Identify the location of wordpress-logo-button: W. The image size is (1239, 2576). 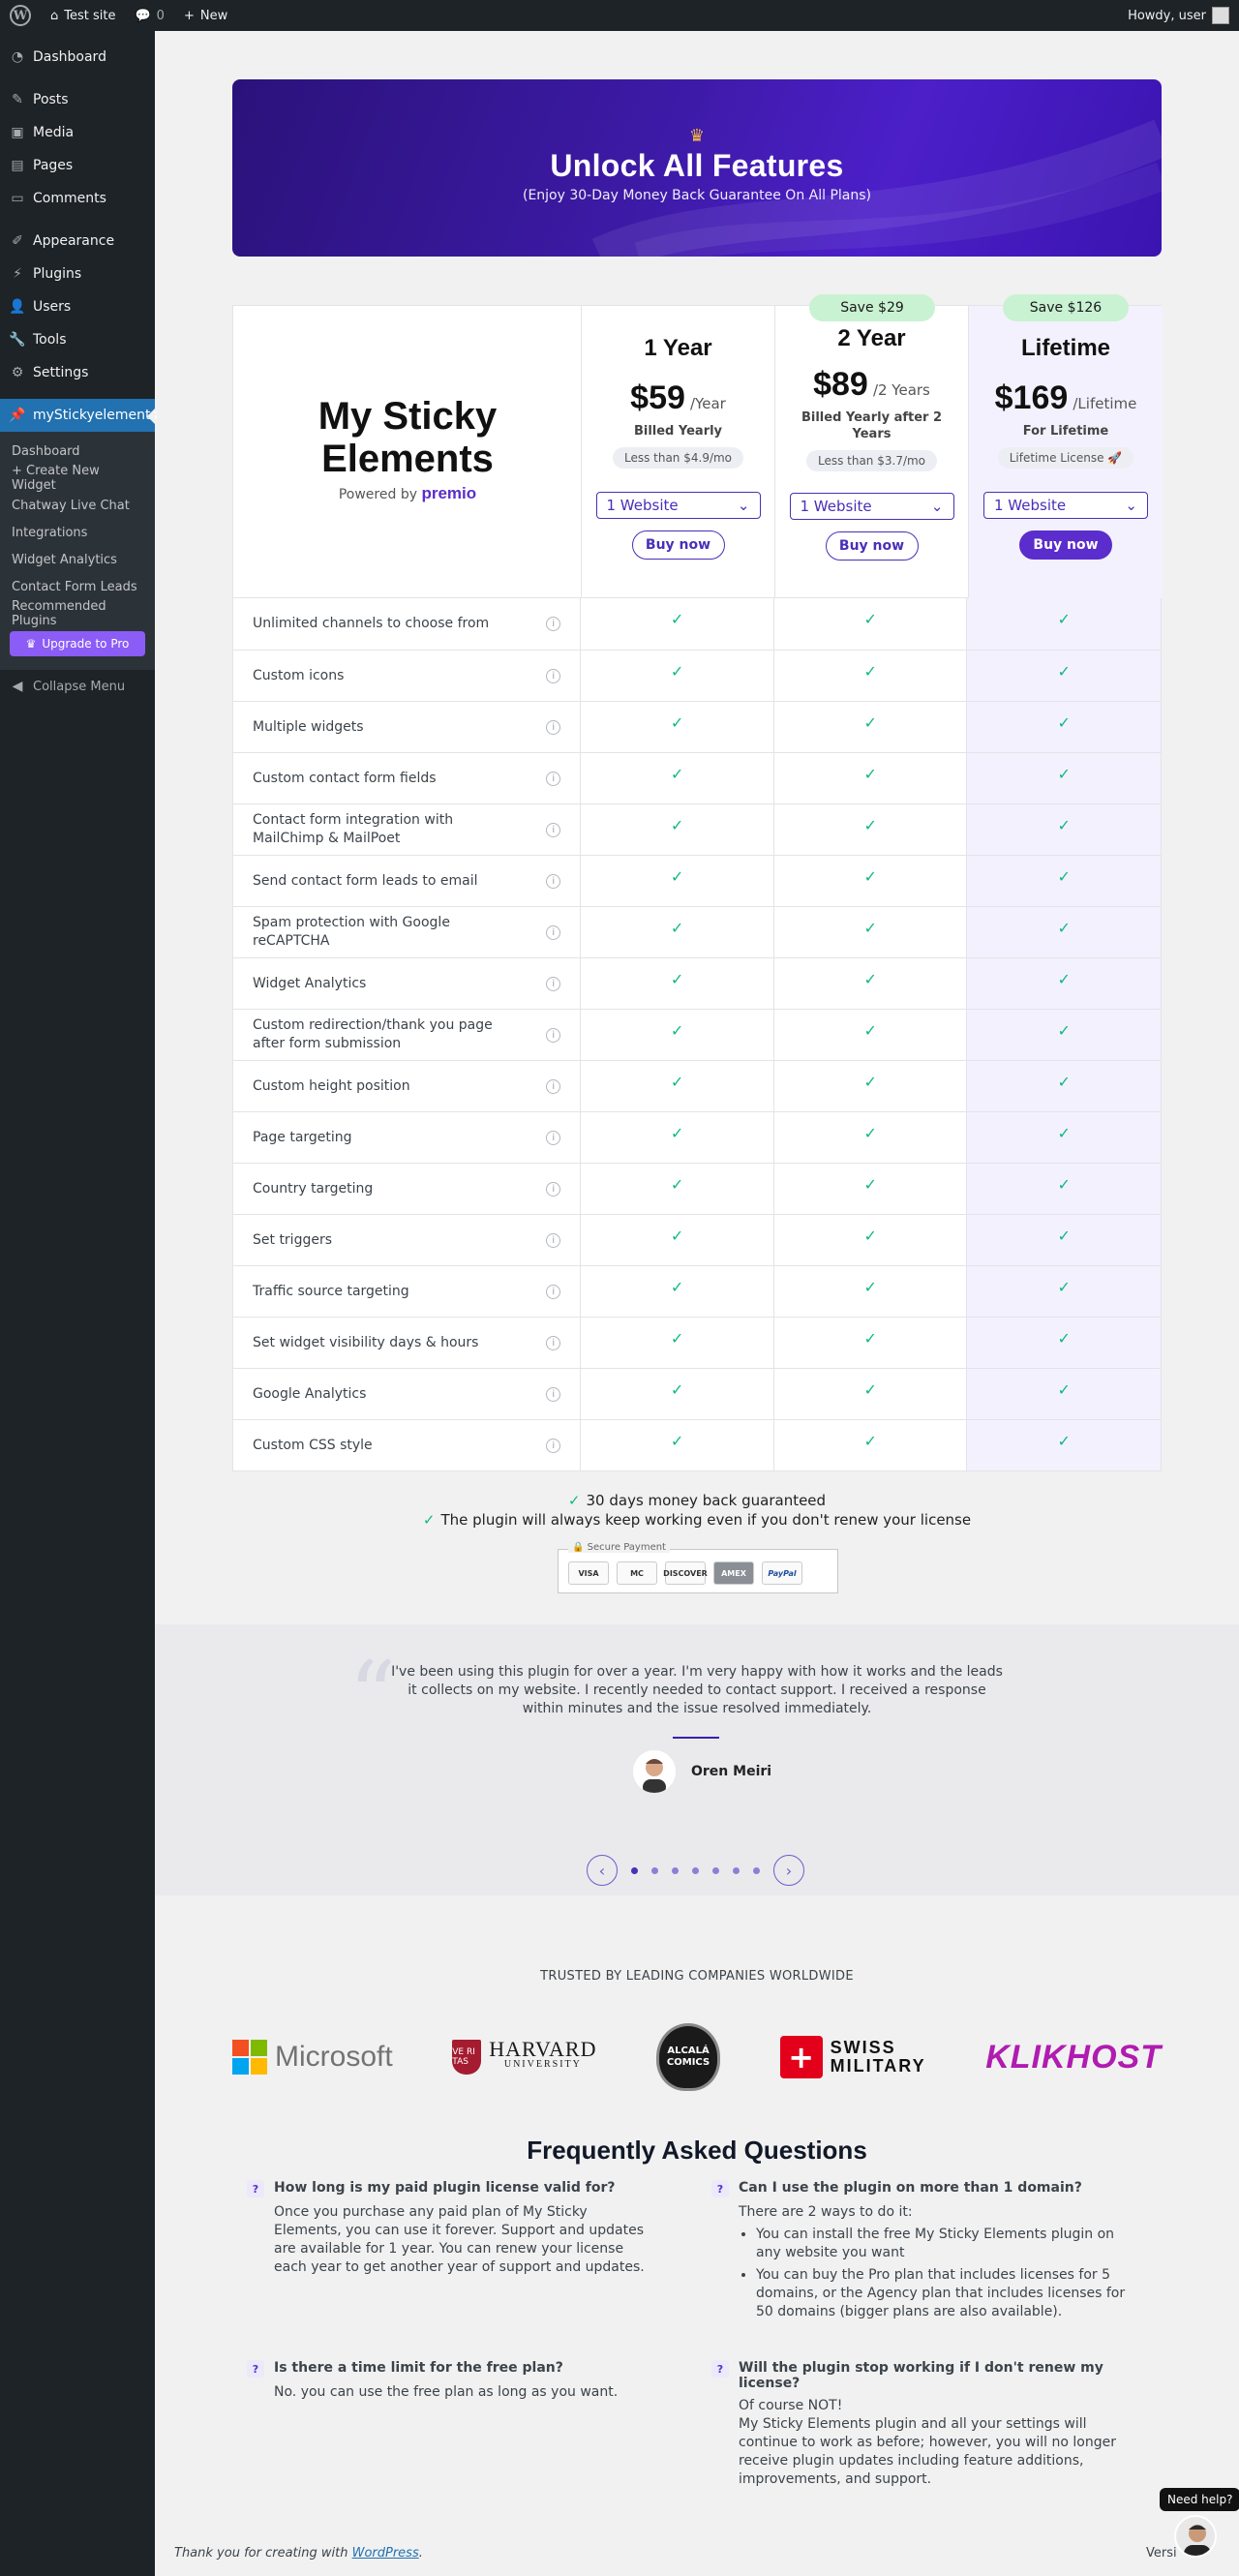
(20, 15).